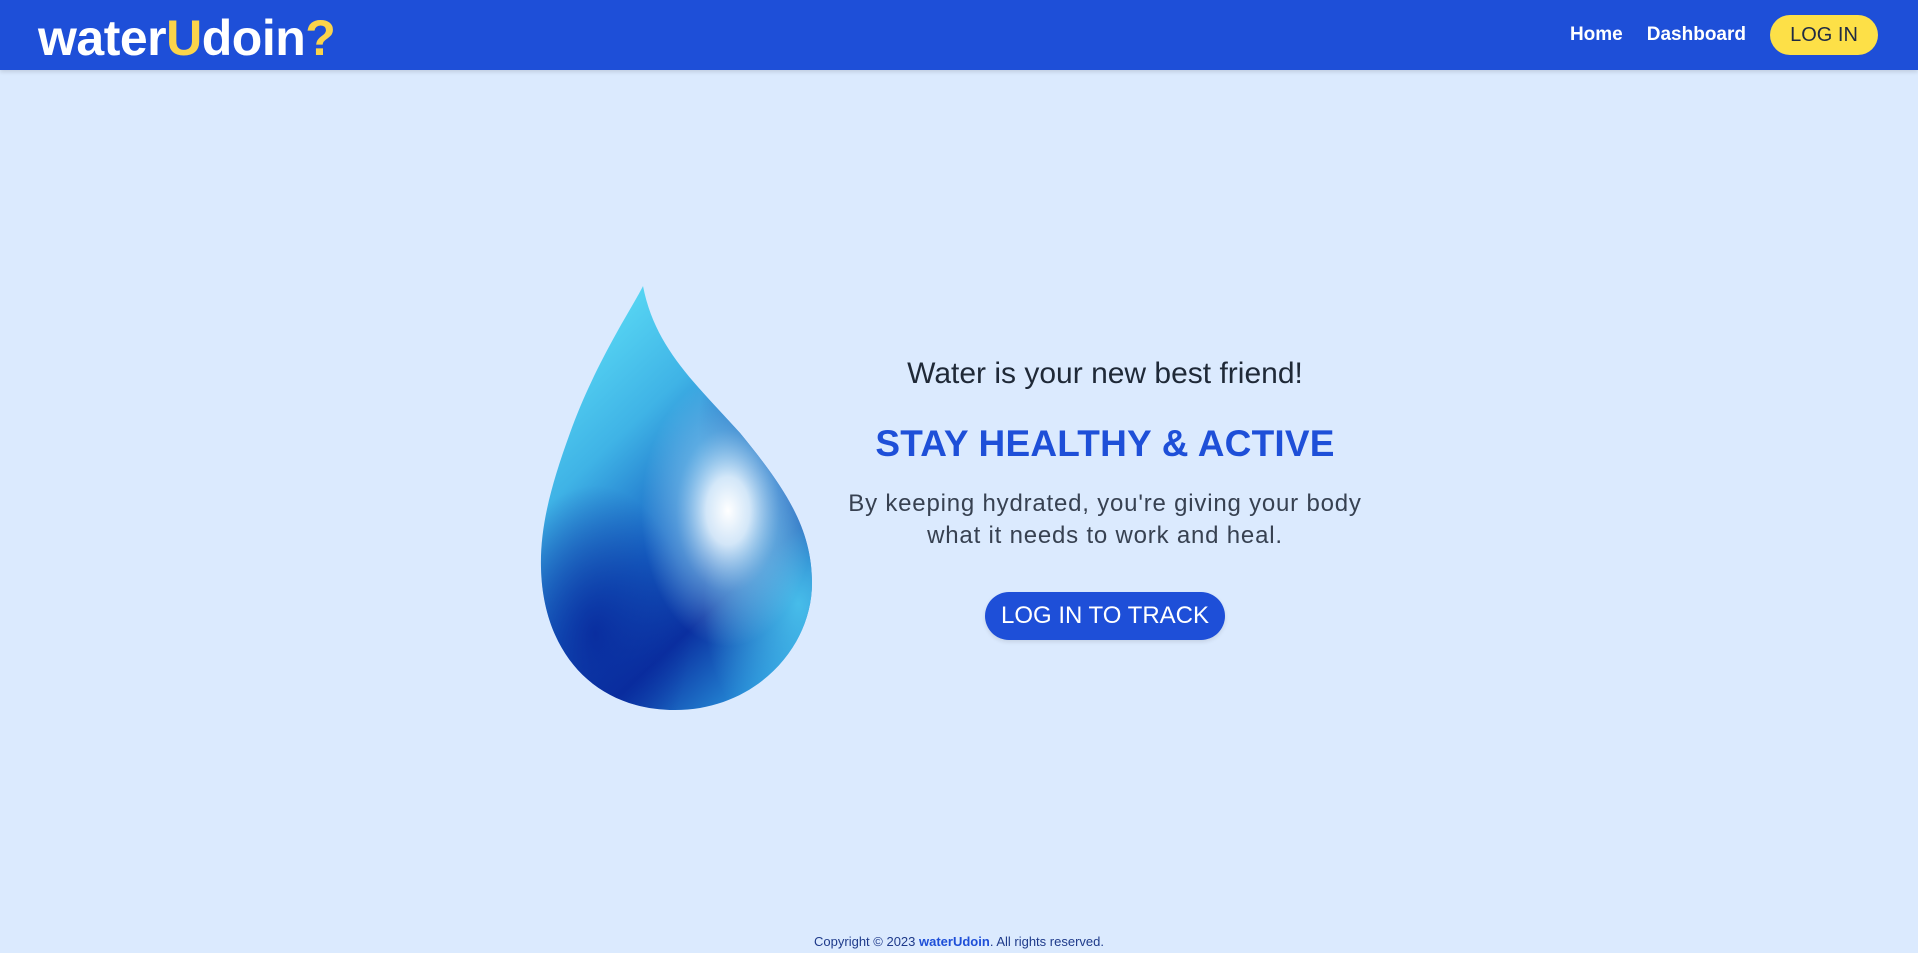 The image size is (1918, 953). What do you see at coordinates (867, 941) in the screenshot?
I see `footer-copyright-prefix: Copyright © 2023` at bounding box center [867, 941].